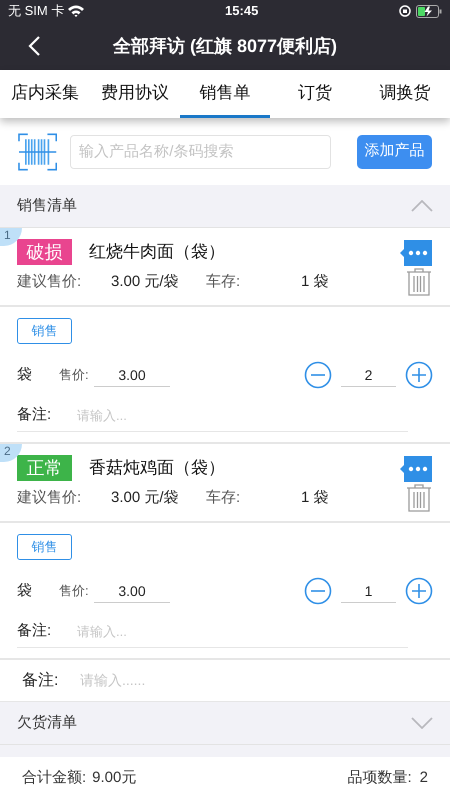 The width and height of the screenshot is (450, 800). Describe the element at coordinates (225, 723) in the screenshot. I see `section-header: 欠货清单` at that location.